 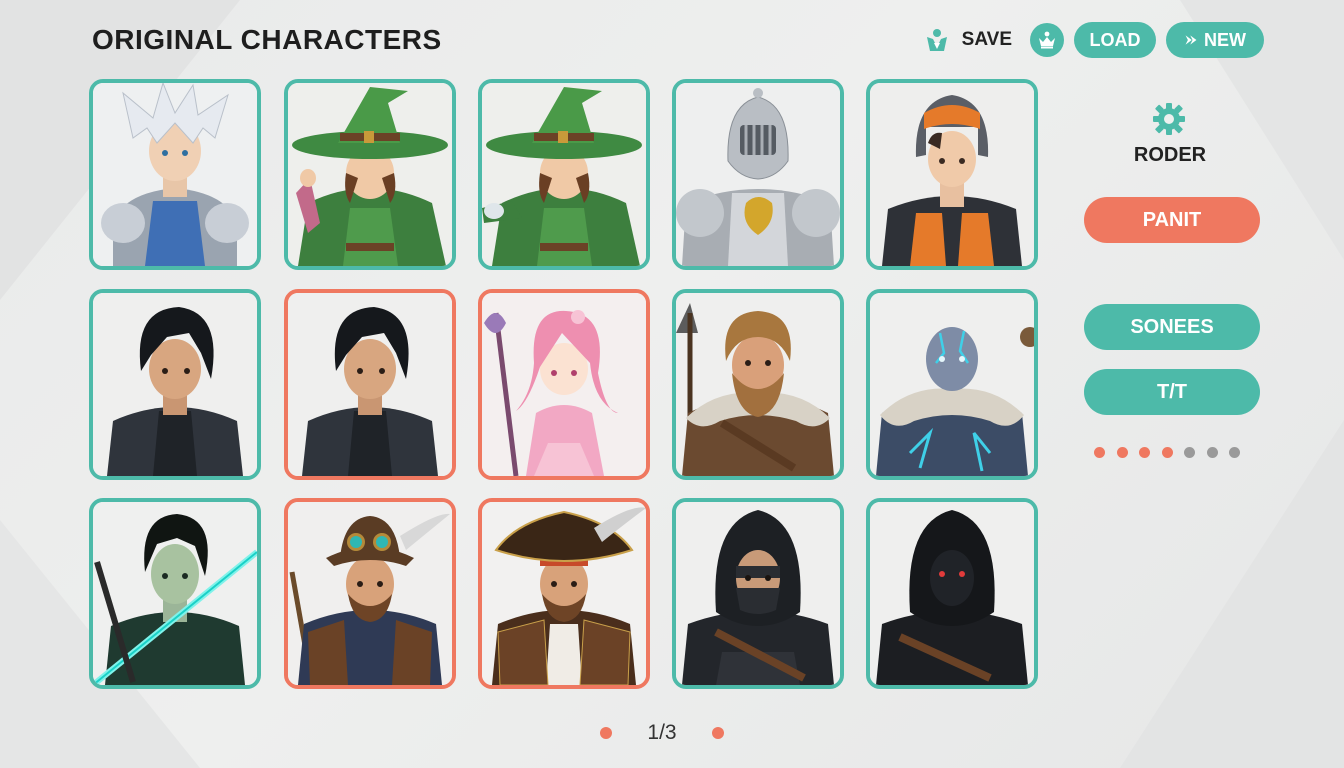 I want to click on portrait-green-witch-waving, so click(x=370, y=174).